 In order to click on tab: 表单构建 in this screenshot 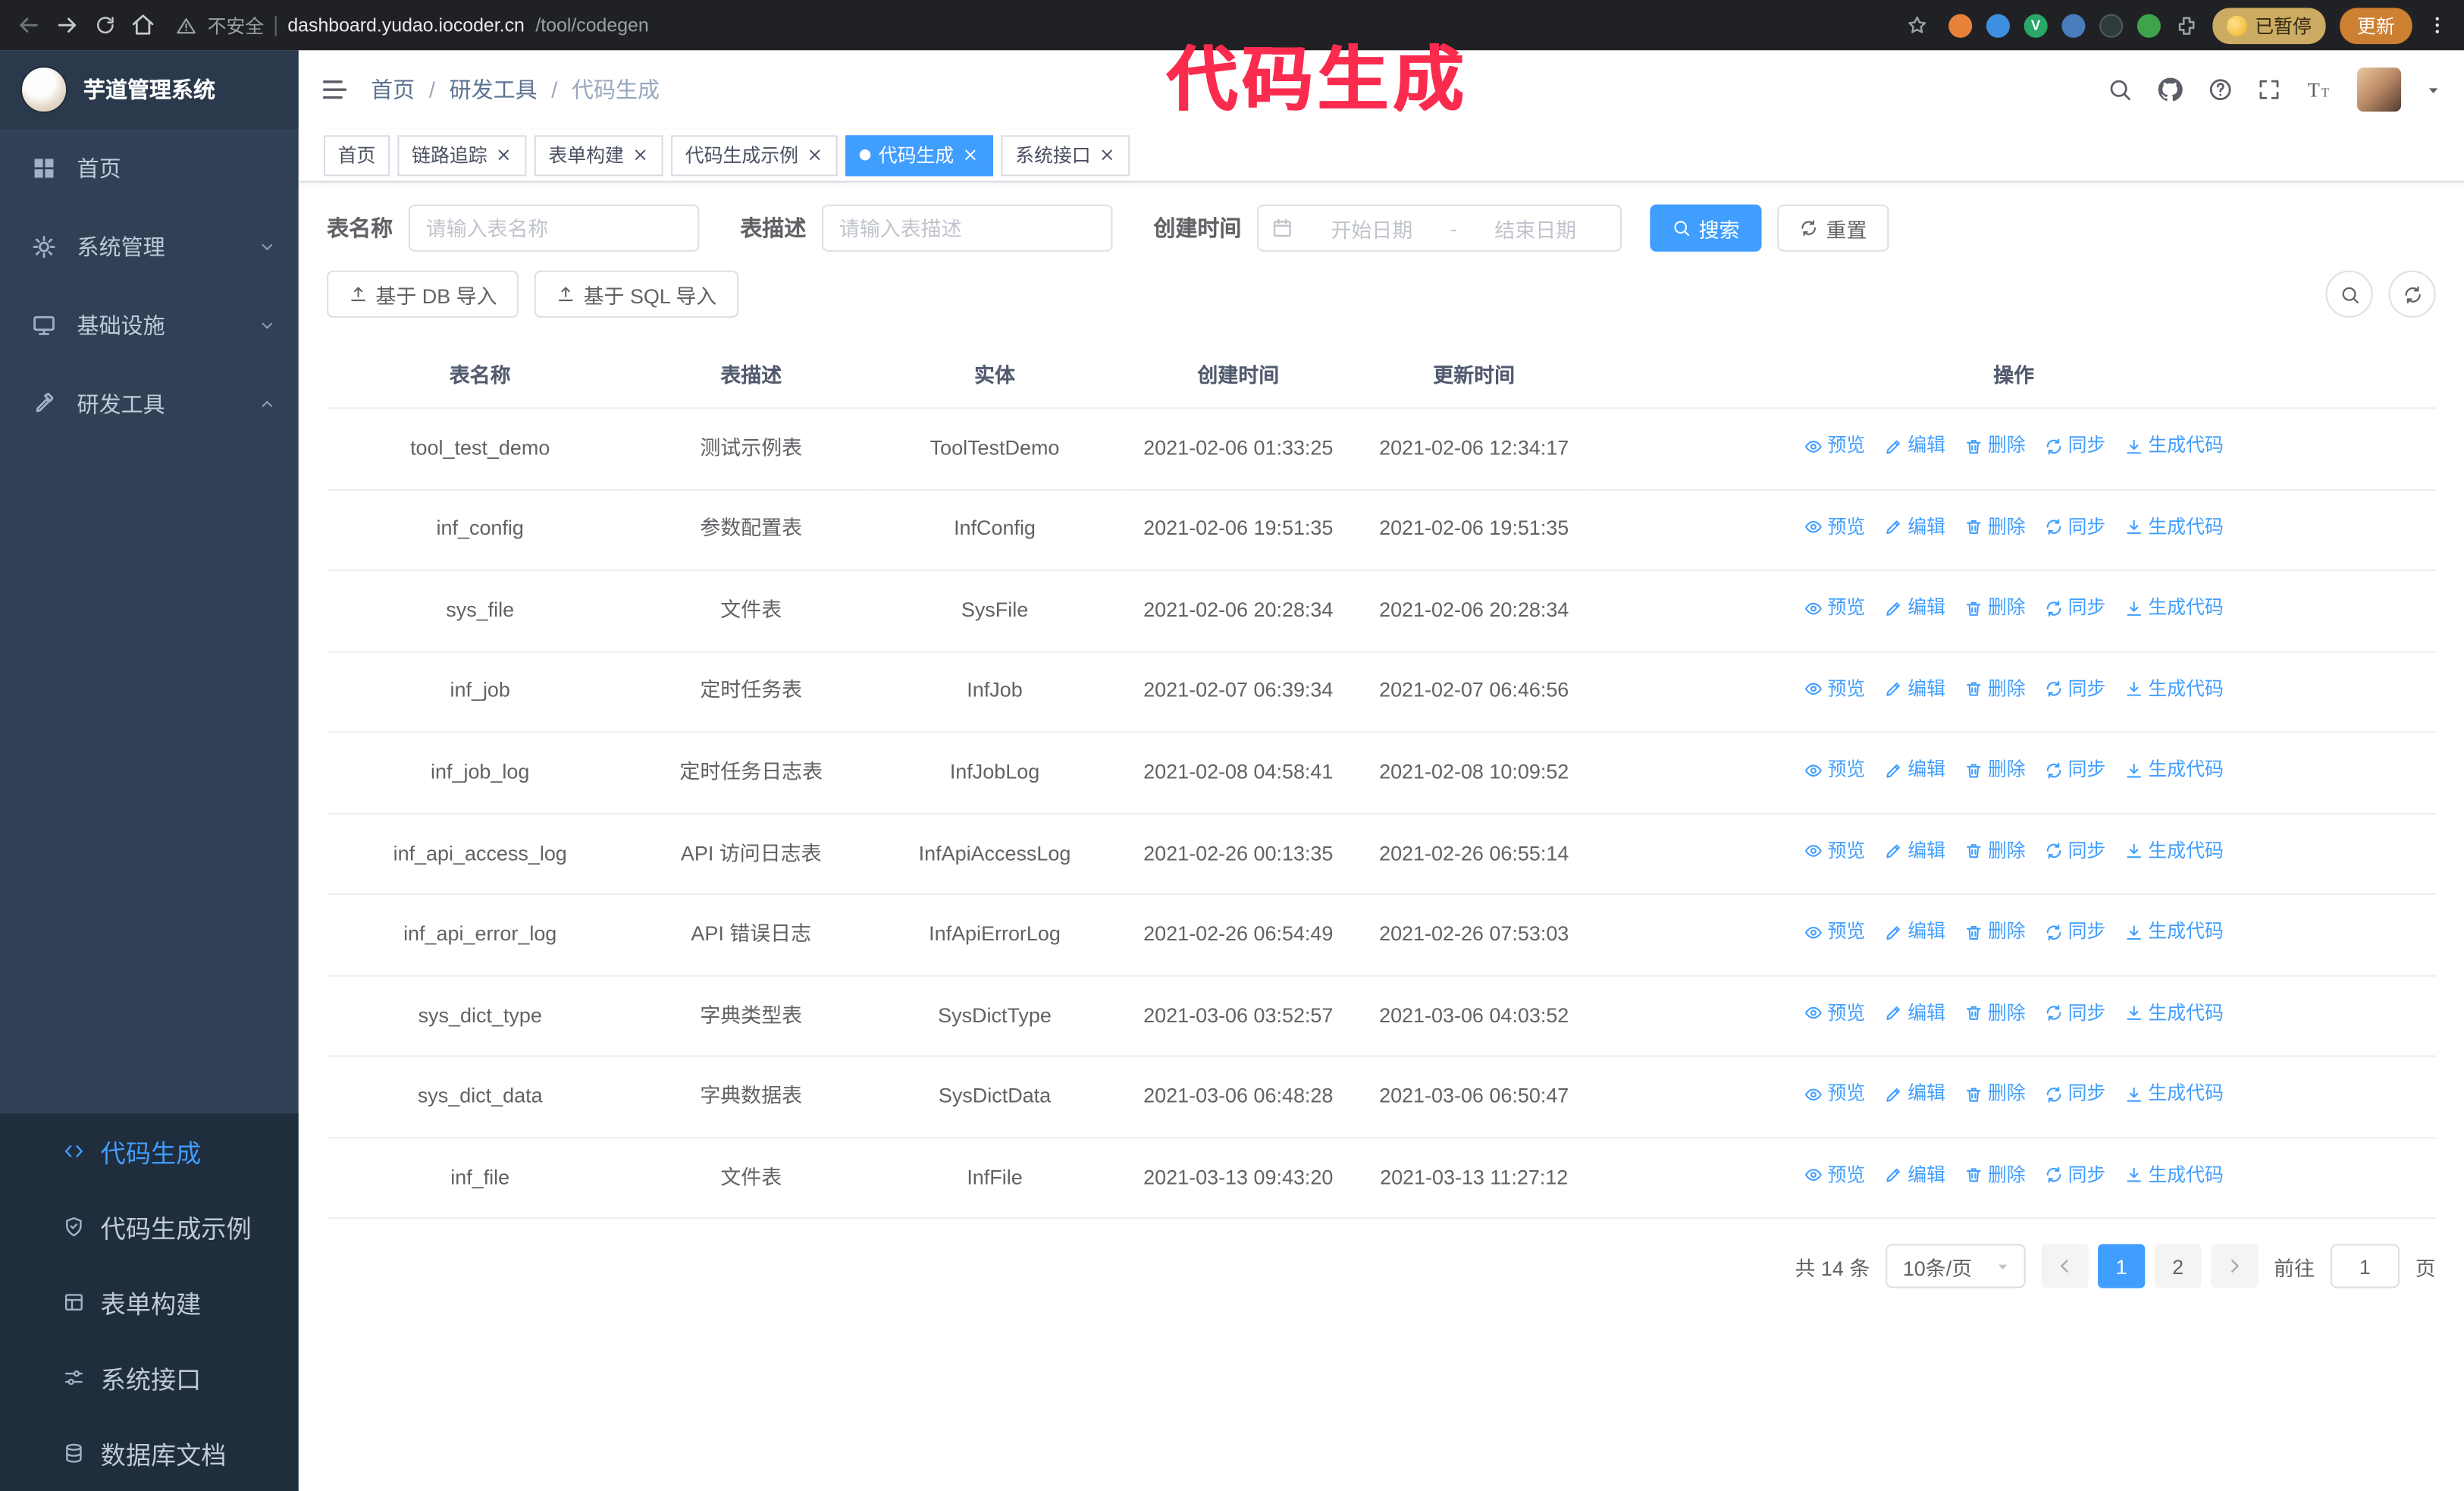, I will do `click(598, 155)`.